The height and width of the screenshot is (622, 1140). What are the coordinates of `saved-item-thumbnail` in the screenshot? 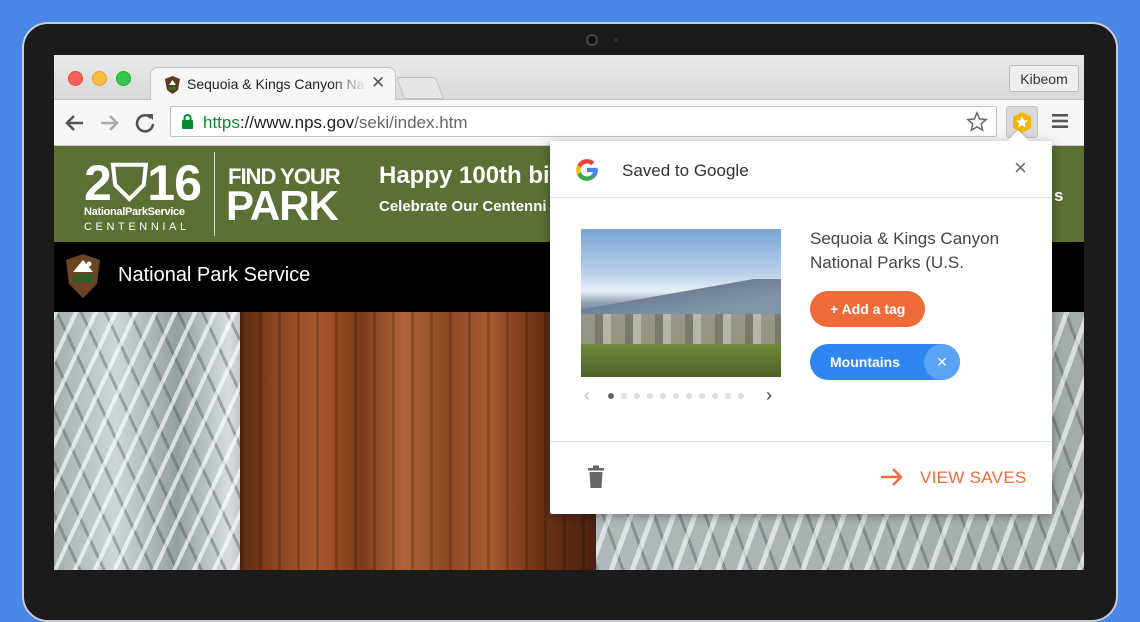 It's located at (681, 303).